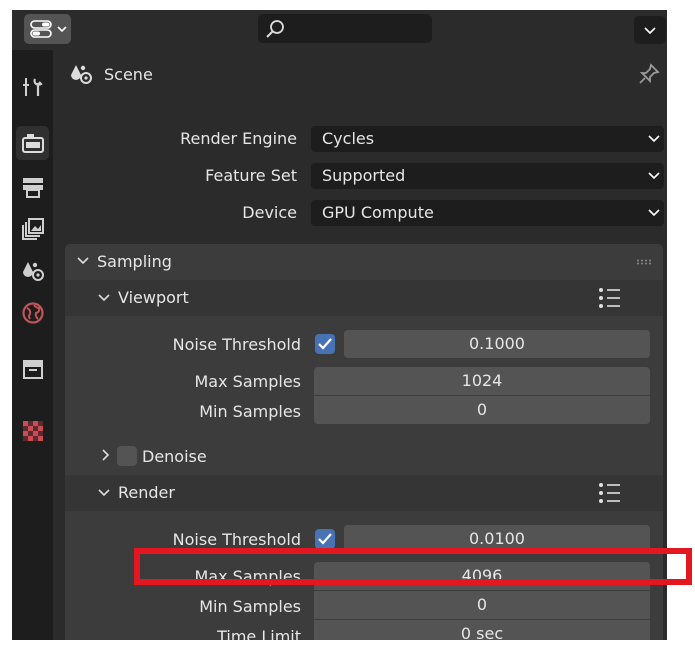 The image size is (695, 651). Describe the element at coordinates (134, 261) in the screenshot. I see `sampling-title: Sampling` at that location.